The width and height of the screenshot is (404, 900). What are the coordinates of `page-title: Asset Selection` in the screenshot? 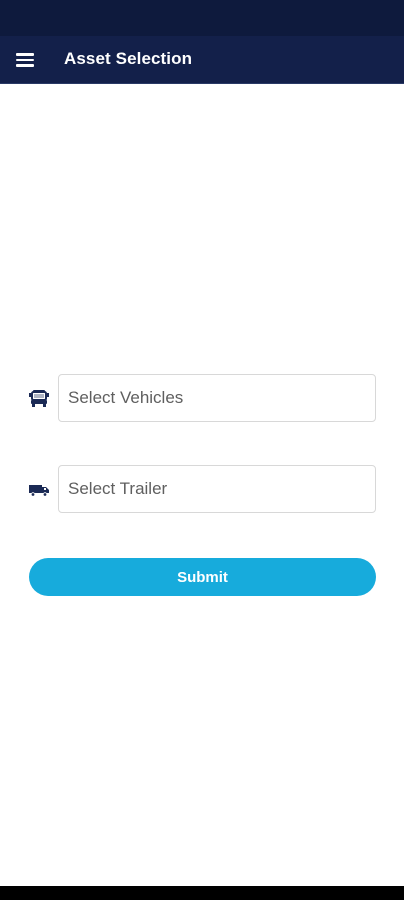 It's located at (128, 58).